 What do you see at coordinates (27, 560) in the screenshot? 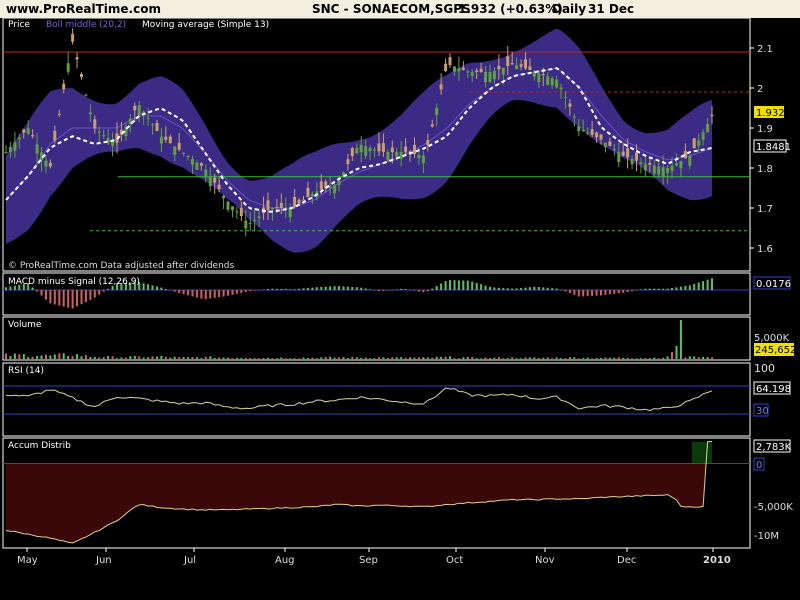
I see `axis-label-may: May` at bounding box center [27, 560].